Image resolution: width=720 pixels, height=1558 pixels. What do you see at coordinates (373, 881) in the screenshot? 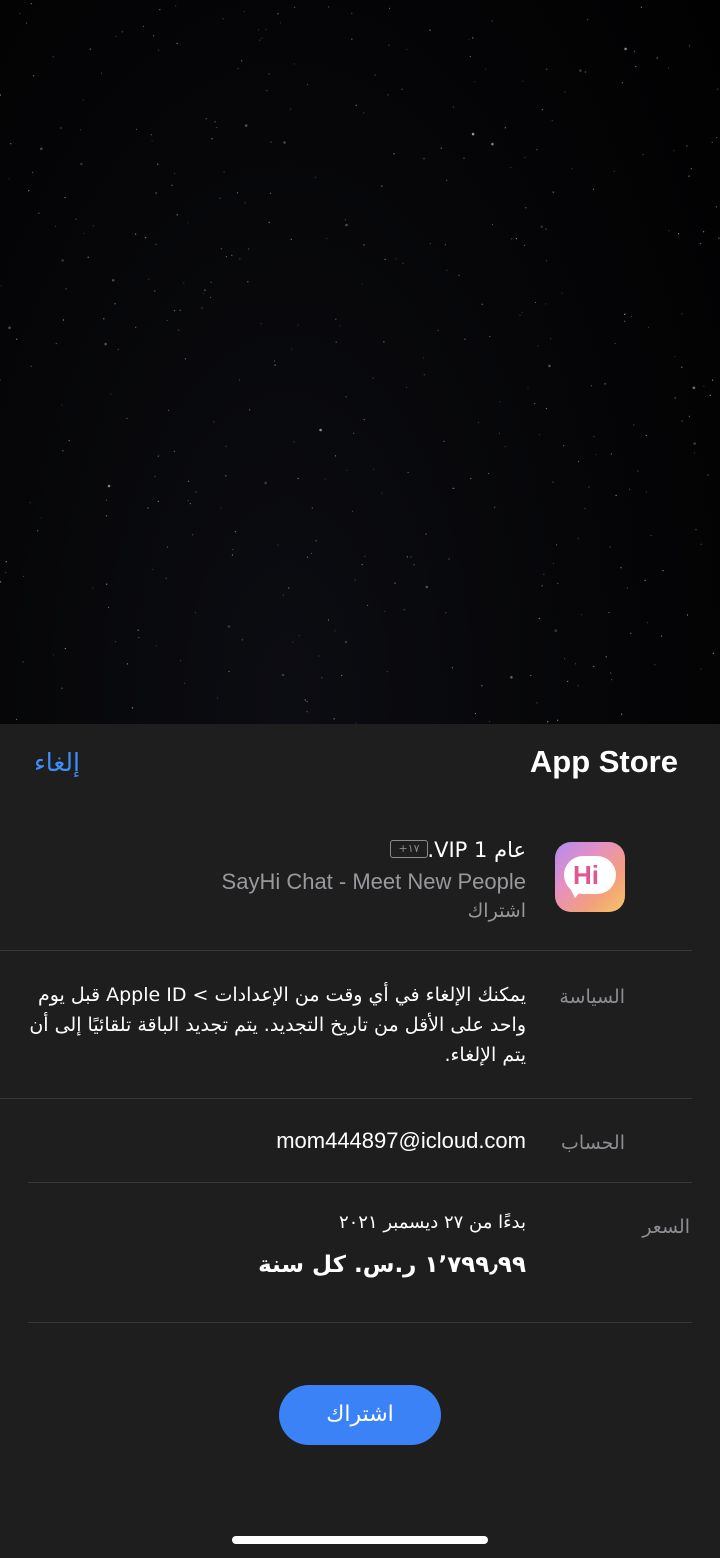
I see `app-name: SayHi Chat - Meet New People` at bounding box center [373, 881].